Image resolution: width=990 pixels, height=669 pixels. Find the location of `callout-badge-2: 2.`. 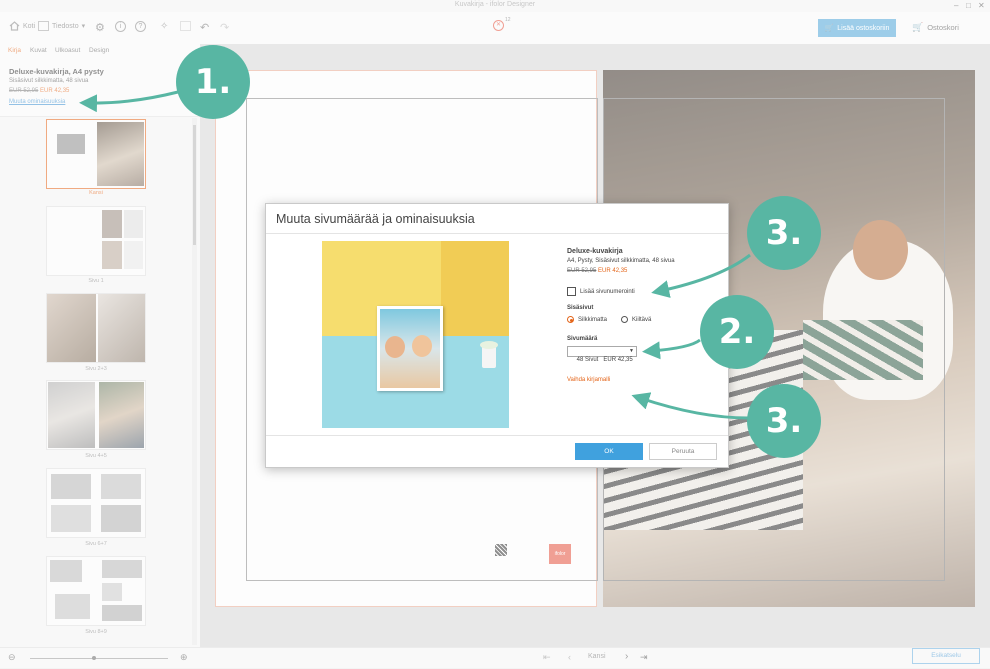

callout-badge-2: 2. is located at coordinates (737, 332).